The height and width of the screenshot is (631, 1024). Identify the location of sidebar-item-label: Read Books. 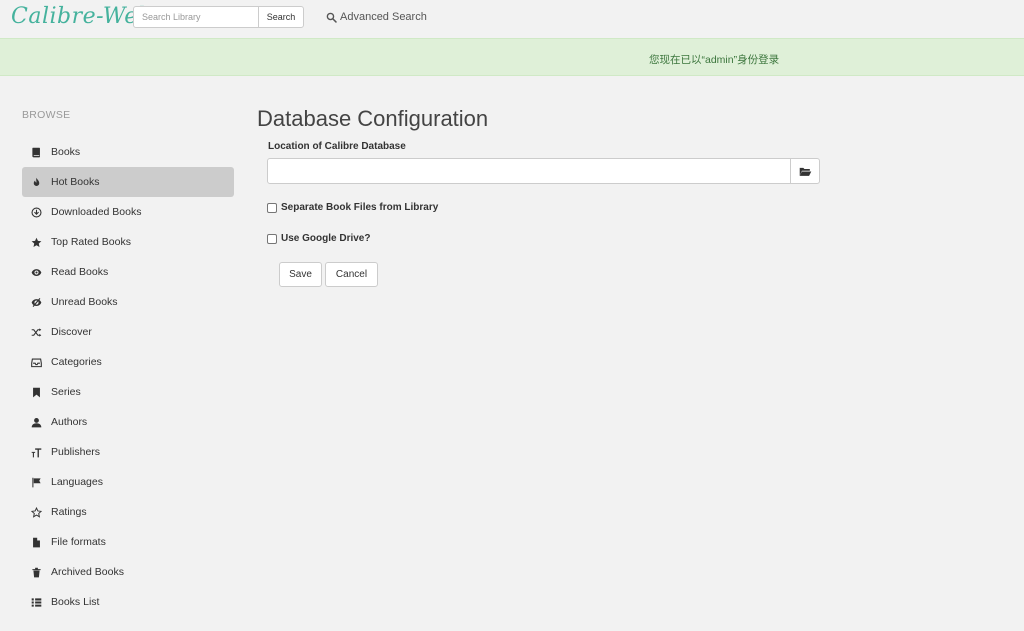
(80, 272).